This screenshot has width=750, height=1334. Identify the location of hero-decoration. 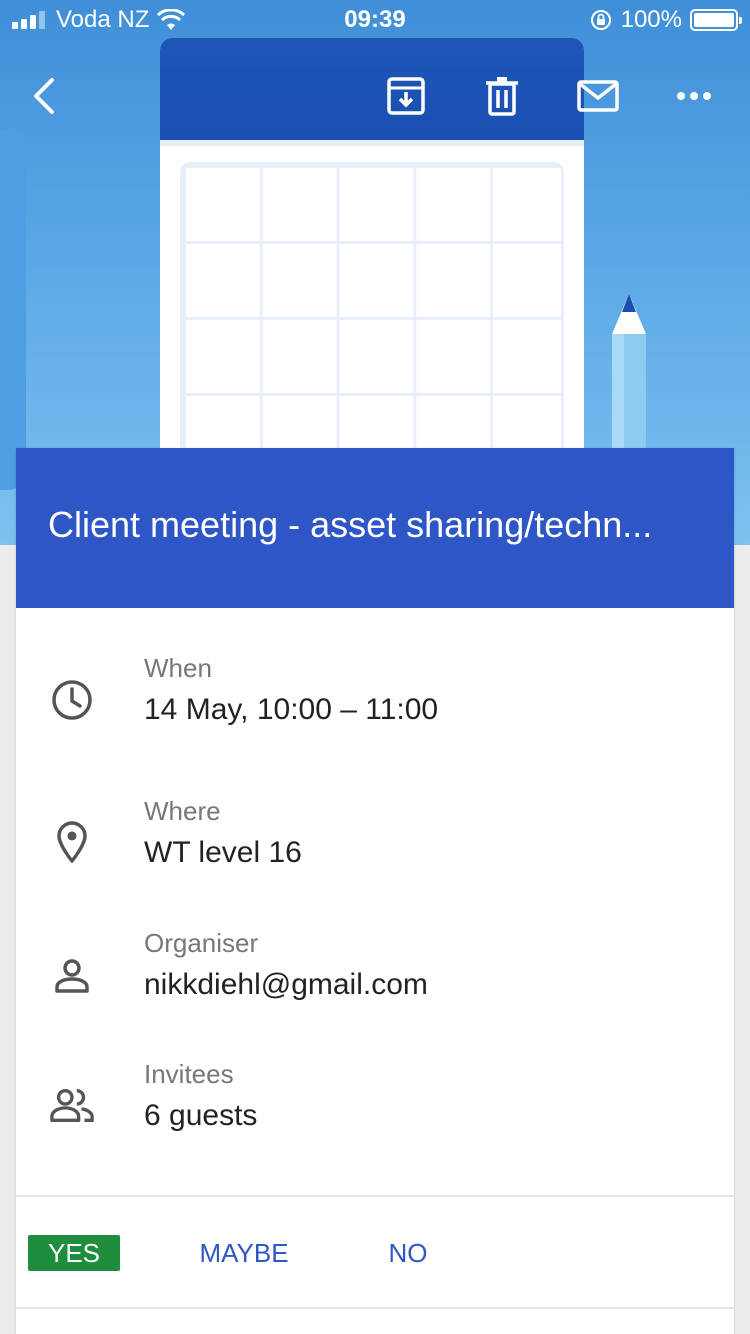
(13, 310).